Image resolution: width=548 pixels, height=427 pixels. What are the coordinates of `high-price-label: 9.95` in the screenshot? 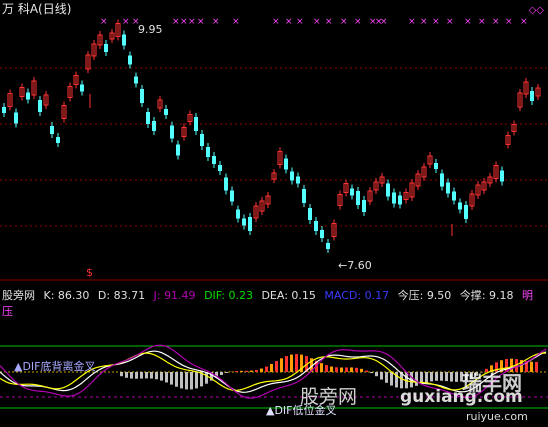 It's located at (150, 29).